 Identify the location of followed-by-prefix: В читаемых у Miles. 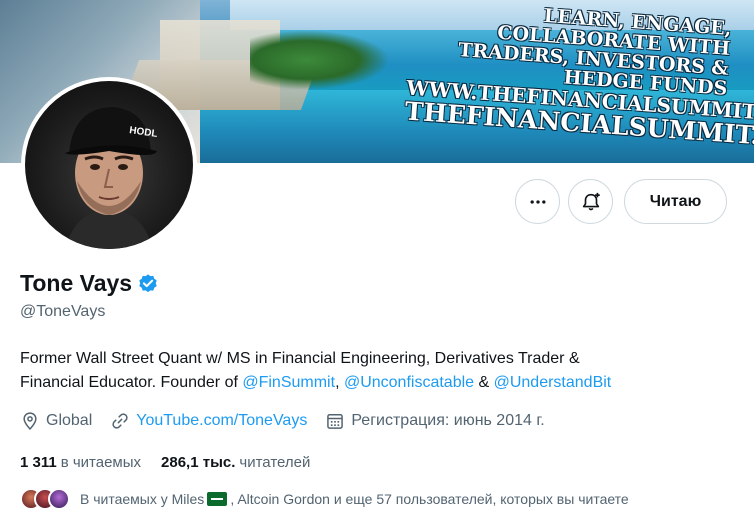
(142, 499).